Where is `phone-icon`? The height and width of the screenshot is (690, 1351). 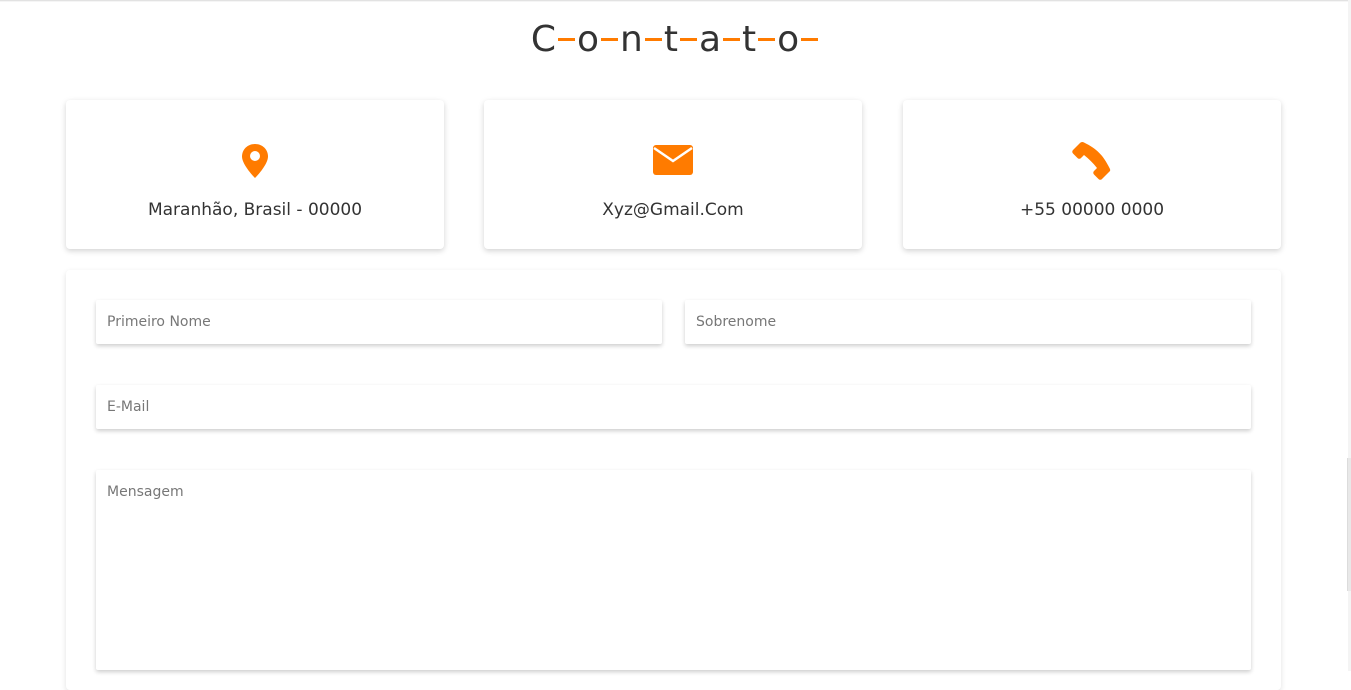 phone-icon is located at coordinates (1092, 160).